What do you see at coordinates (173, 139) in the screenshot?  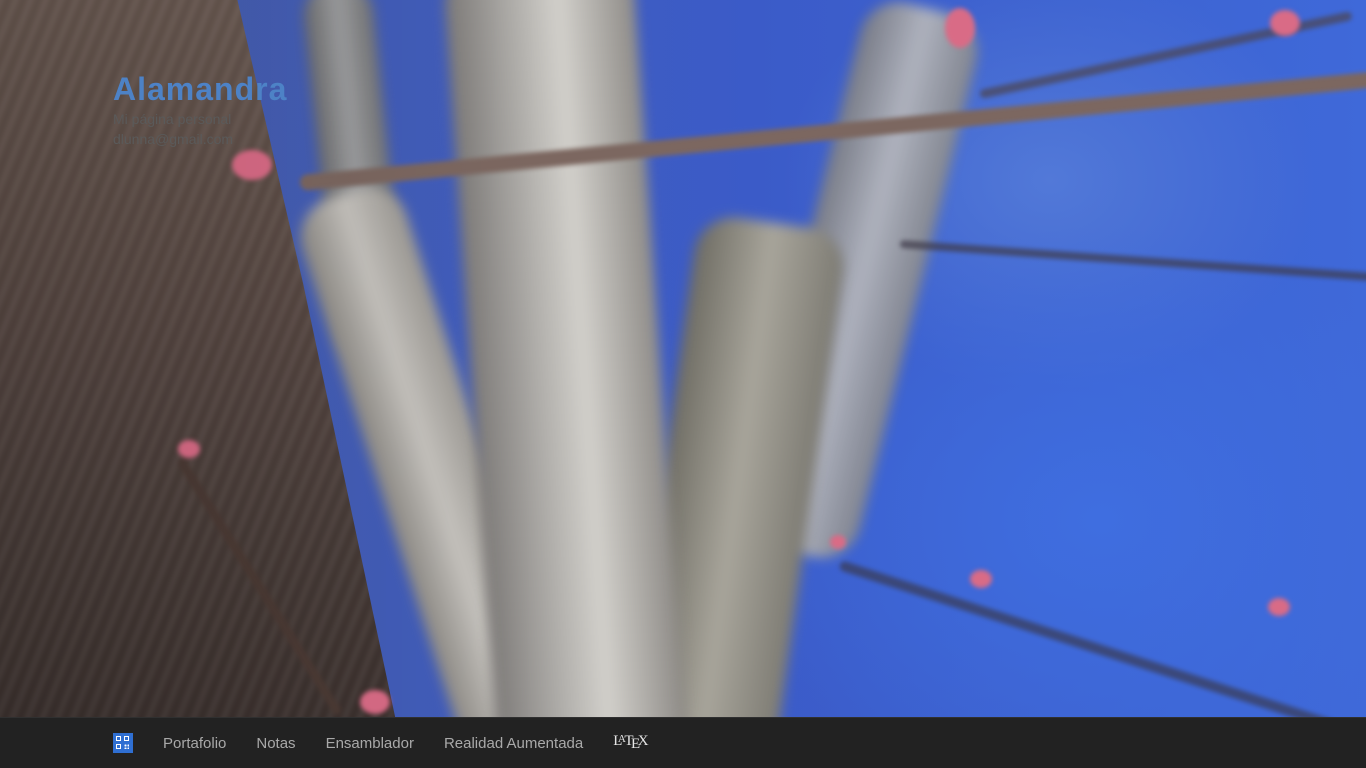 I see `site-email: dlunna@gmail.com` at bounding box center [173, 139].